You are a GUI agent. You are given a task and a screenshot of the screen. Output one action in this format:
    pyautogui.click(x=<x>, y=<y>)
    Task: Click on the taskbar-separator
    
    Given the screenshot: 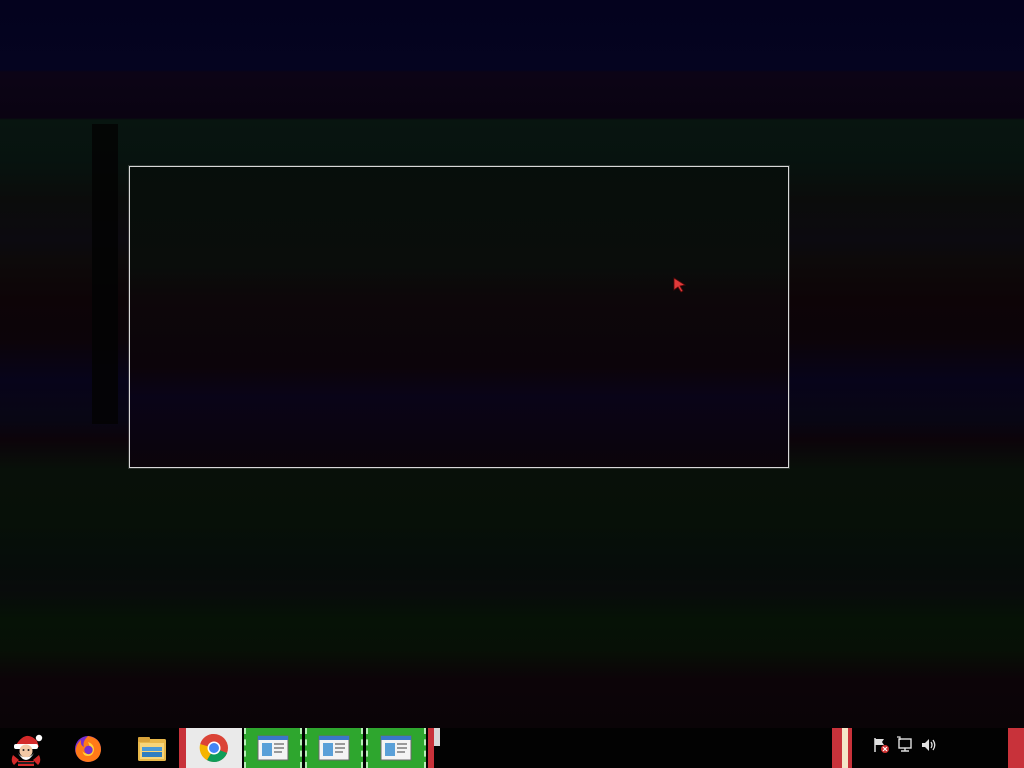 What is the action you would take?
    pyautogui.click(x=182, y=748)
    